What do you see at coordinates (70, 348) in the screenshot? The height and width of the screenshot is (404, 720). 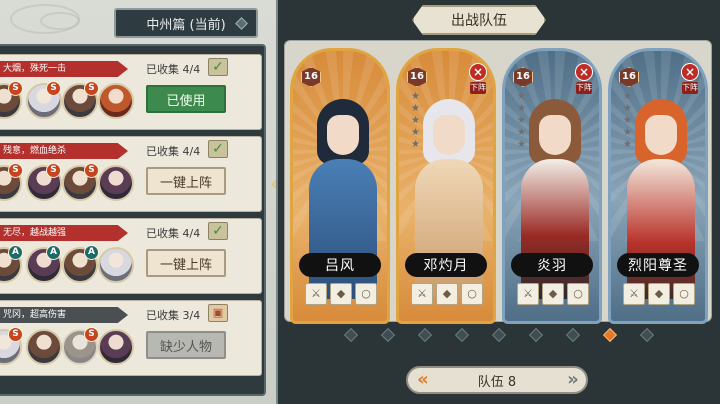 I see `hero-avatars: S S` at bounding box center [70, 348].